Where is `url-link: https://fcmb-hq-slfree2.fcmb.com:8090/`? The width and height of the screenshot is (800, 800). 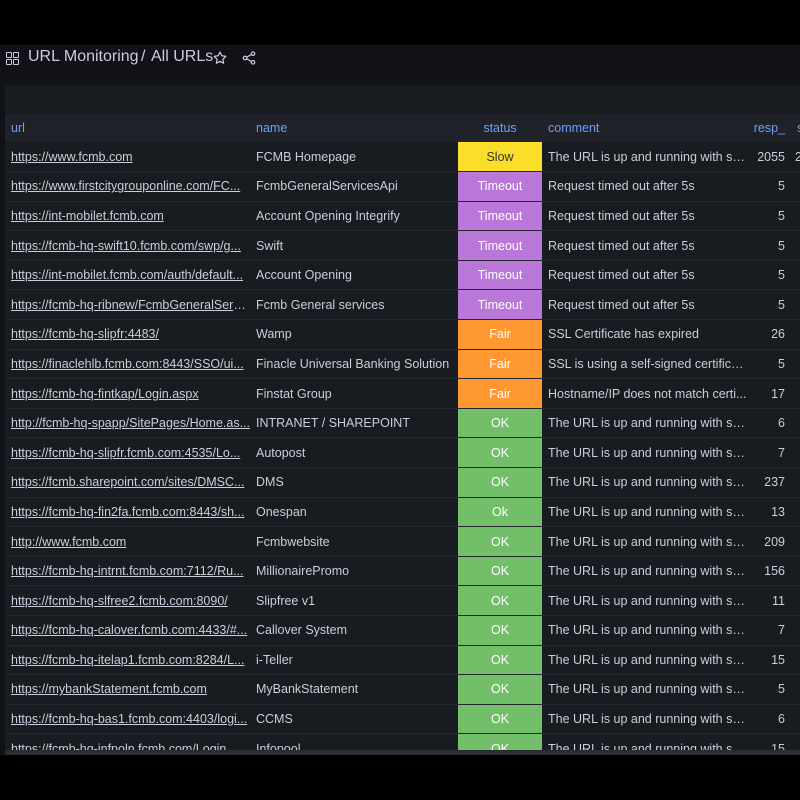
url-link: https://fcmb-hq-slfree2.fcmb.com:8090/ is located at coordinates (130, 601).